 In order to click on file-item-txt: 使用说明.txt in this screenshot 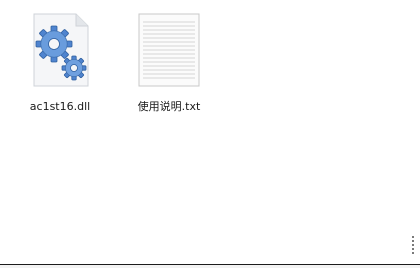, I will do `click(169, 62)`.